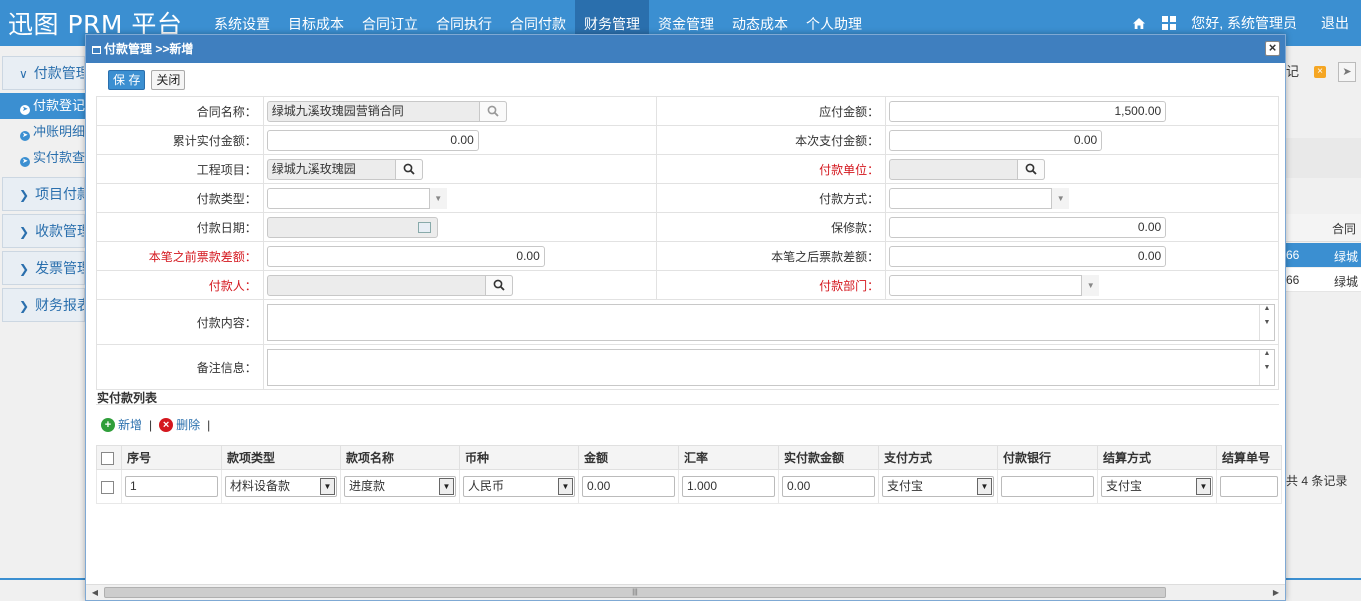 Image resolution: width=1361 pixels, height=601 pixels. Describe the element at coordinates (59, 268) in the screenshot. I see `sidebar-group-label: 发票管理` at that location.